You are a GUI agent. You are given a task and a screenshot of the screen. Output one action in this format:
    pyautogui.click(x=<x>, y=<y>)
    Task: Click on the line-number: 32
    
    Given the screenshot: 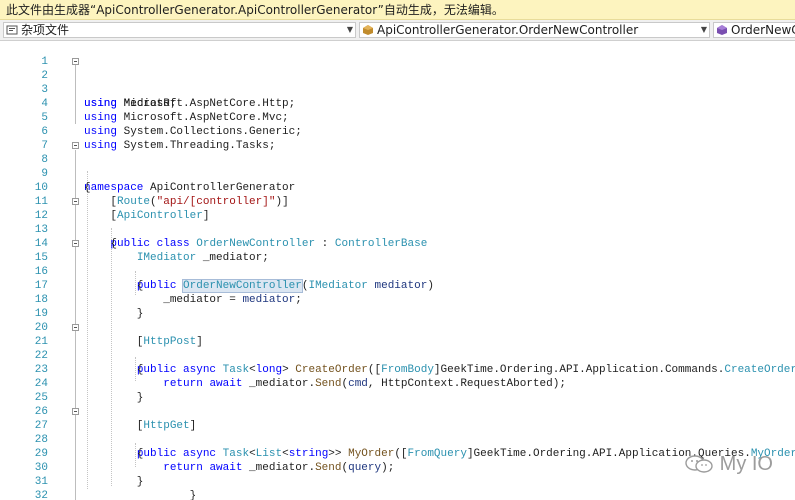 What is the action you would take?
    pyautogui.click(x=41, y=495)
    